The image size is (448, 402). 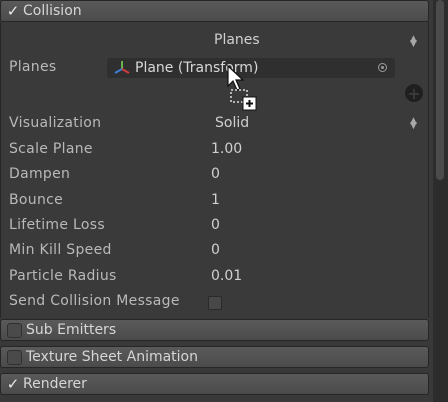 What do you see at coordinates (215, 174) in the screenshot?
I see `dampen-field: 0` at bounding box center [215, 174].